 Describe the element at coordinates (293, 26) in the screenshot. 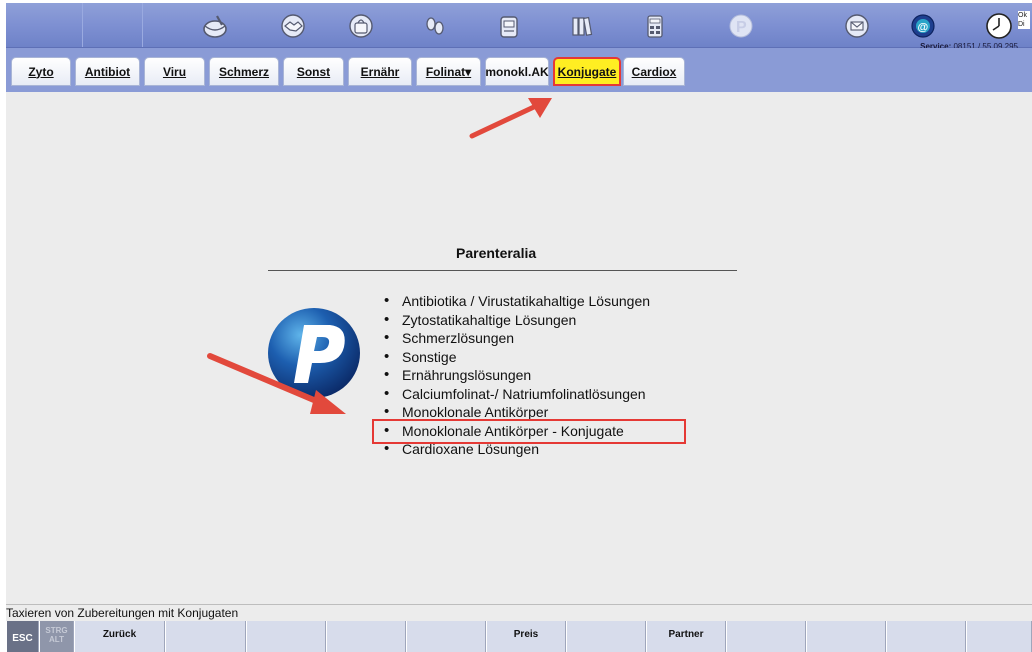

I see `handshake-icon` at that location.